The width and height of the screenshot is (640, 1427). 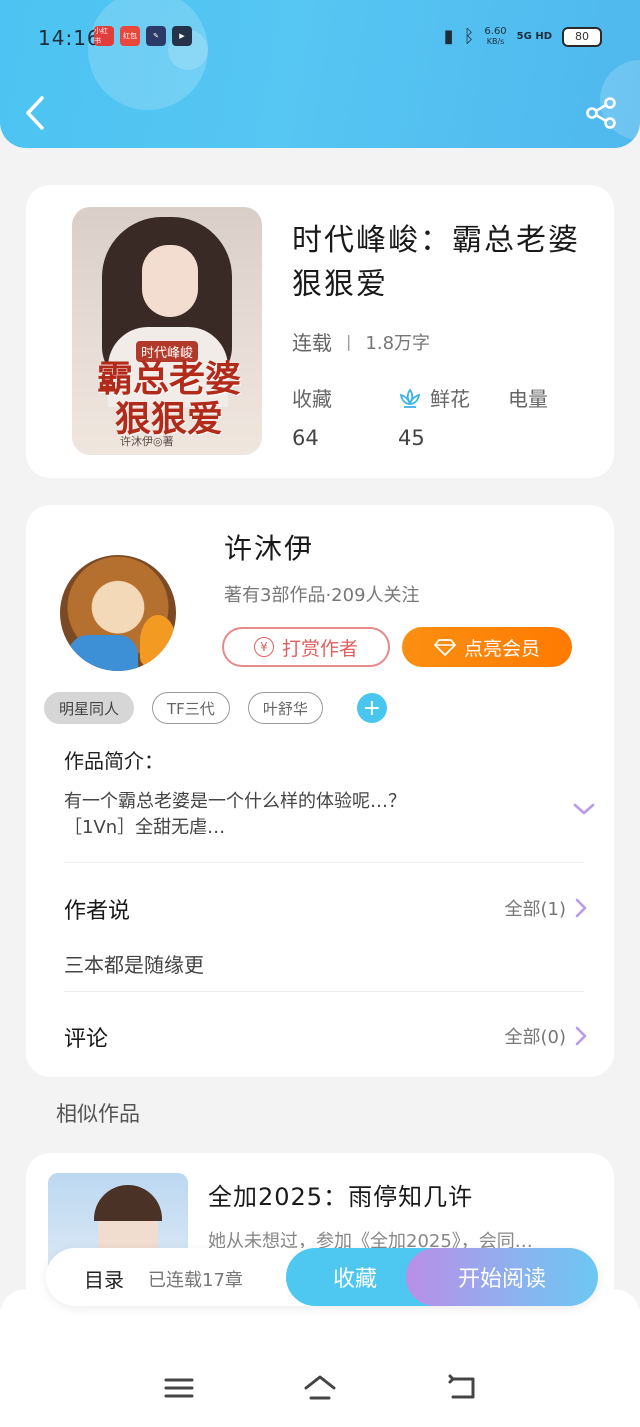 I want to click on comments-more-label: 全部(0), so click(x=535, y=1037).